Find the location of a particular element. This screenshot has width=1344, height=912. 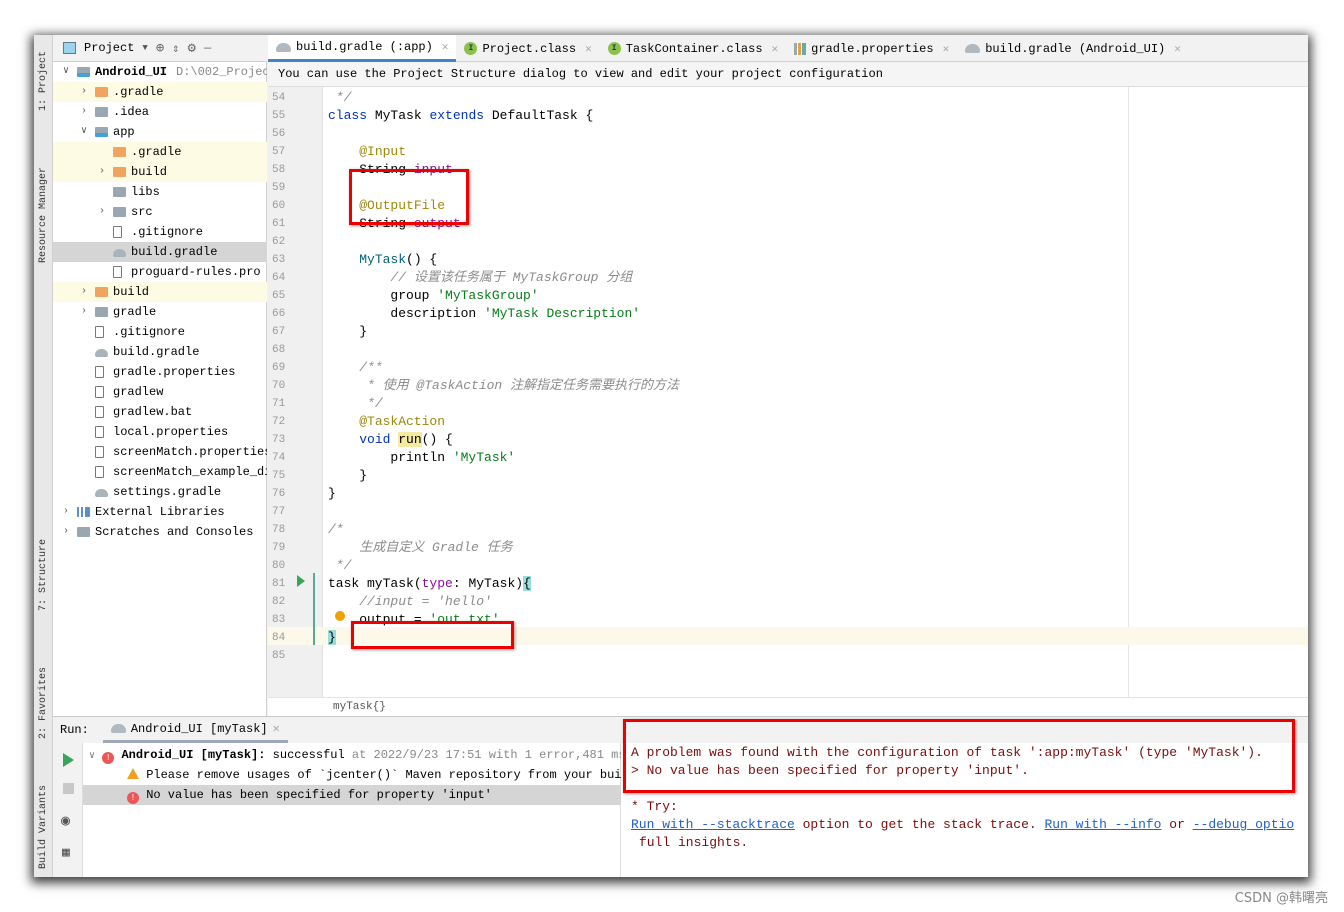

code-line: */ is located at coordinates (355, 404).